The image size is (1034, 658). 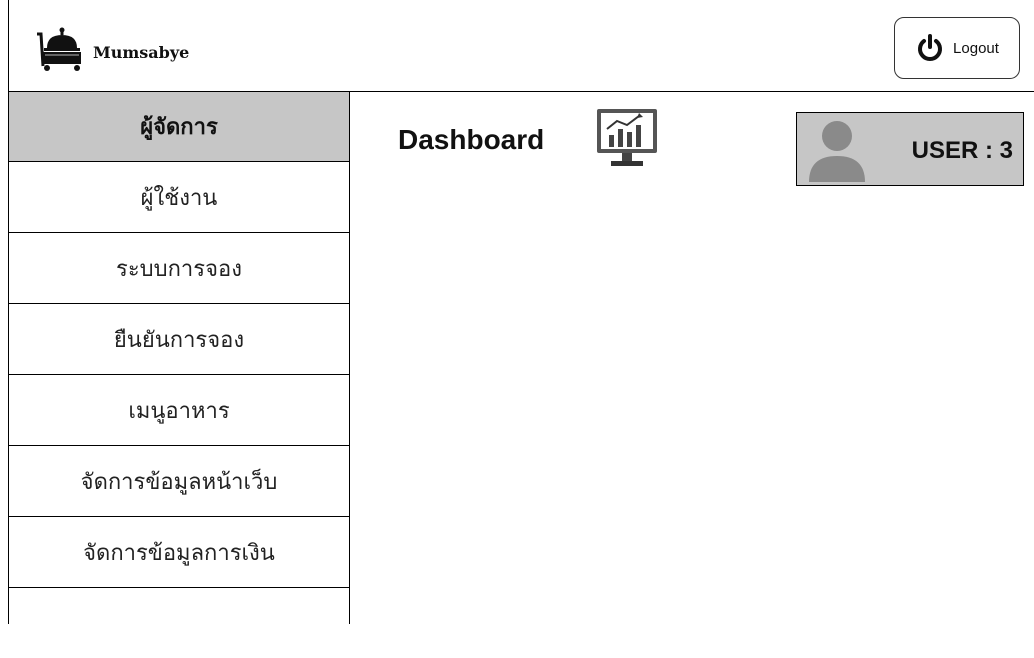 I want to click on page-title: Dashboard, so click(x=471, y=139).